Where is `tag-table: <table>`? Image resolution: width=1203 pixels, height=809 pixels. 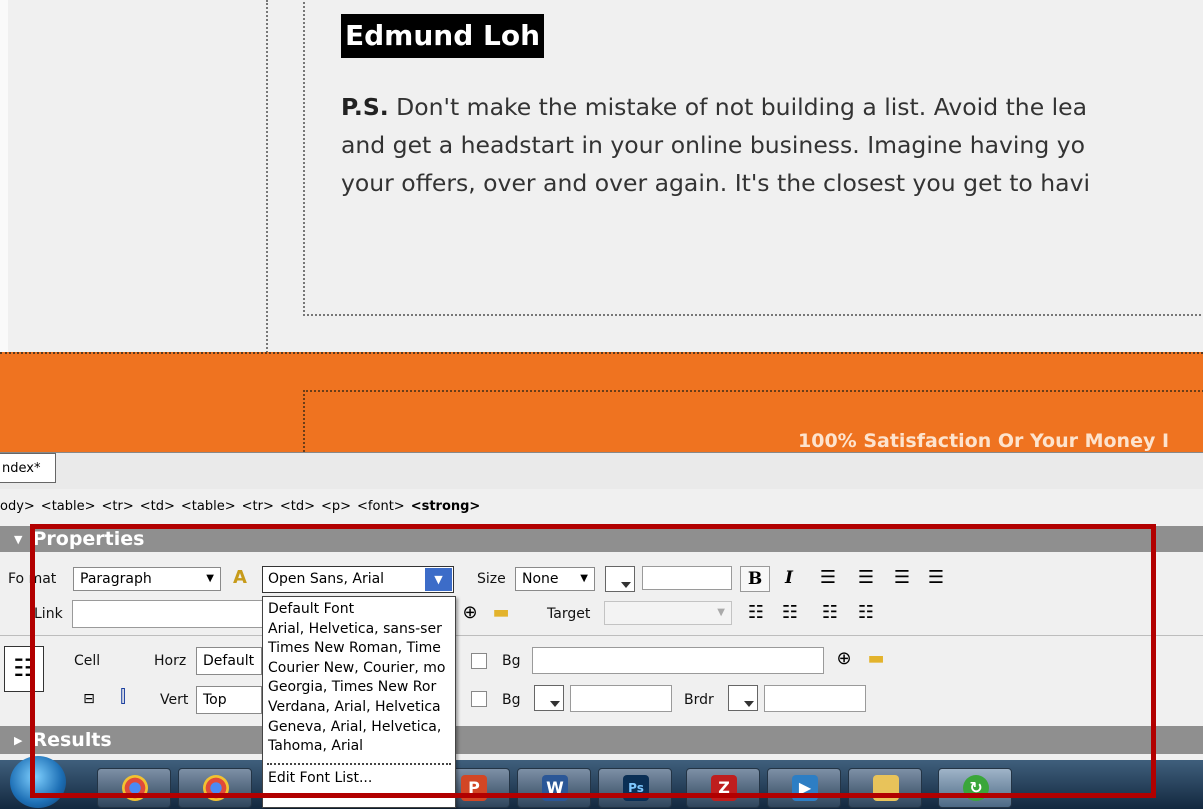 tag-table: <table> is located at coordinates (68, 506).